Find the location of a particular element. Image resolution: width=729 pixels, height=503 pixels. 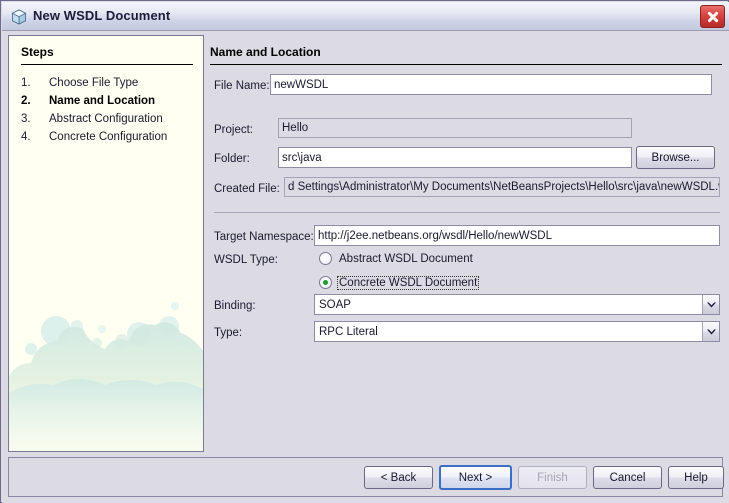

help-button: Help is located at coordinates (696, 477).